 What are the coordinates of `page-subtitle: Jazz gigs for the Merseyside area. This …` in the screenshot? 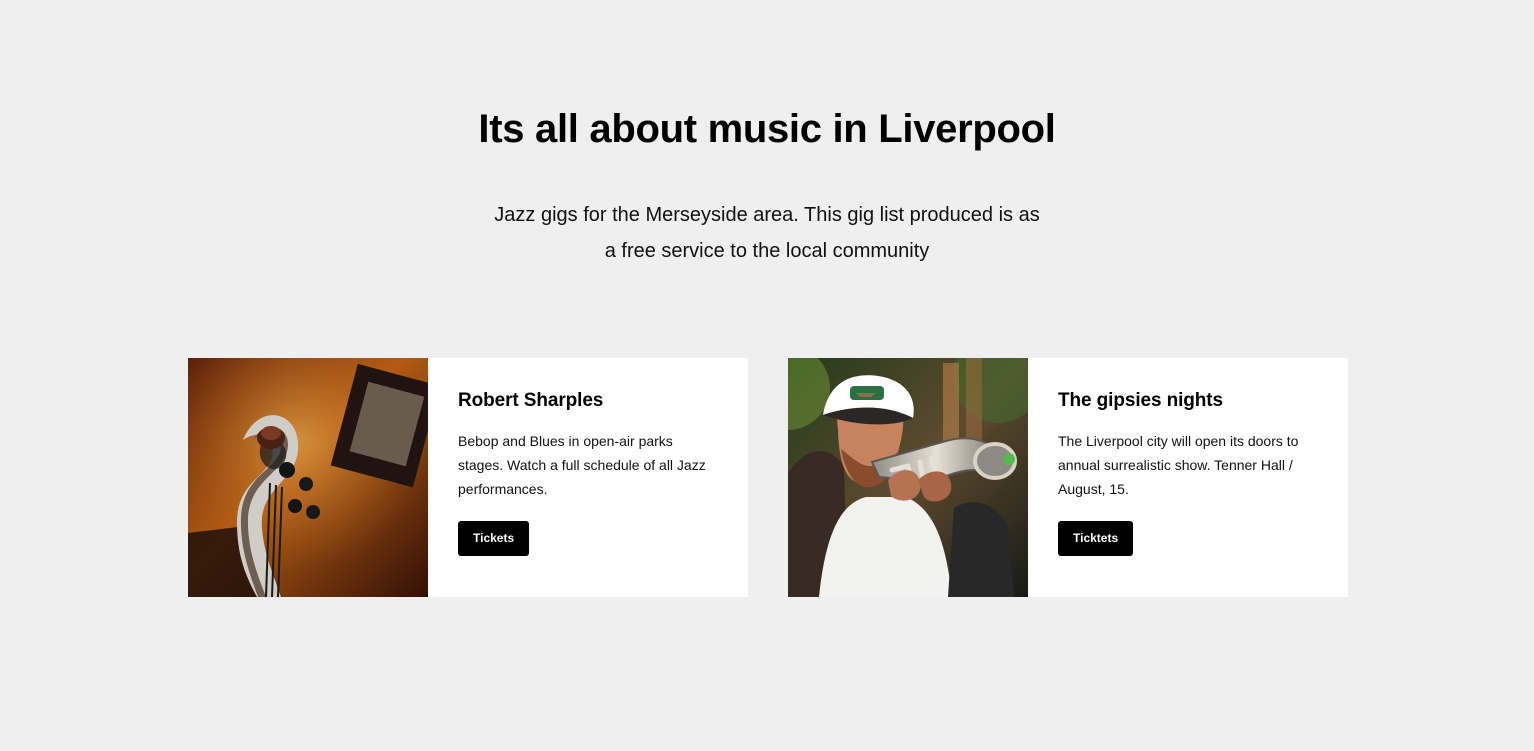 It's located at (767, 233).